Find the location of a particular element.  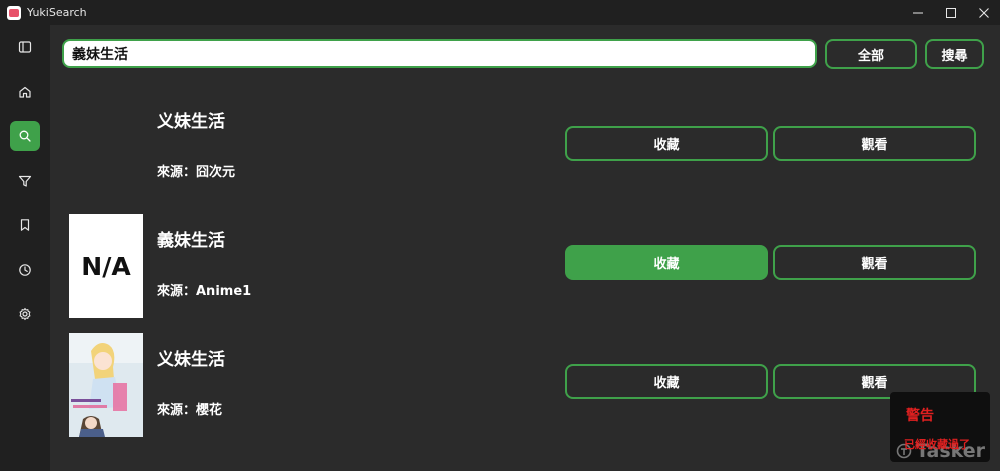

close-icon is located at coordinates (983, 12).